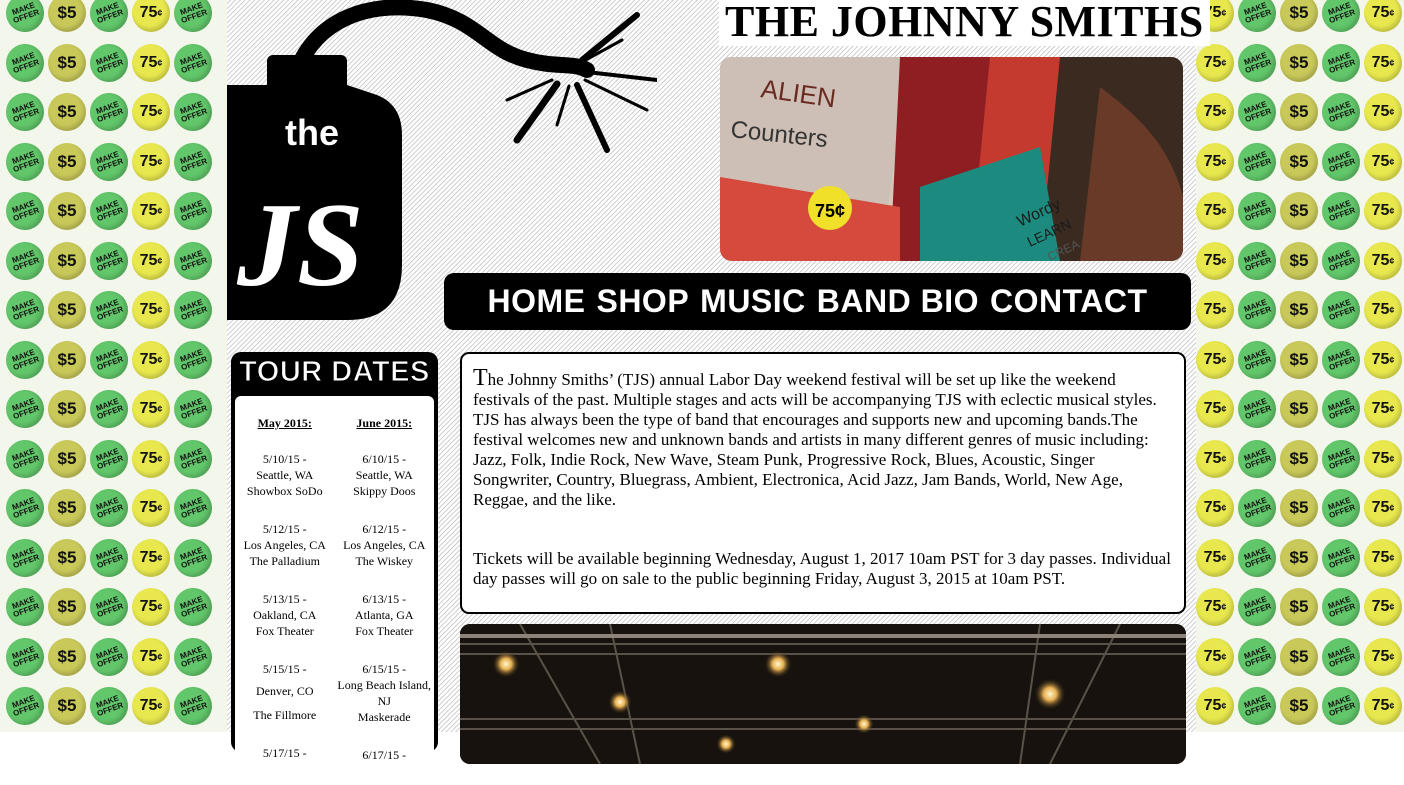  I want to click on nav-shop: SHOP, so click(642, 301).